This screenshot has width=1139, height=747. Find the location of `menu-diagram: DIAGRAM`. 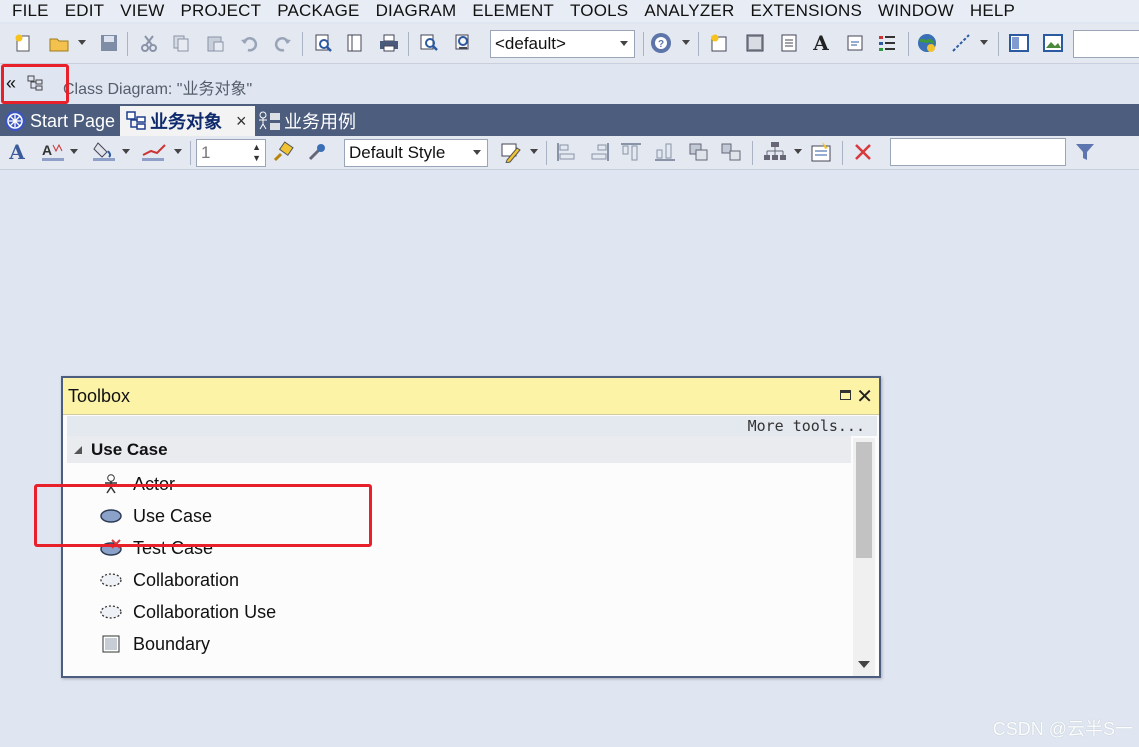

menu-diagram: DIAGRAM is located at coordinates (416, 11).